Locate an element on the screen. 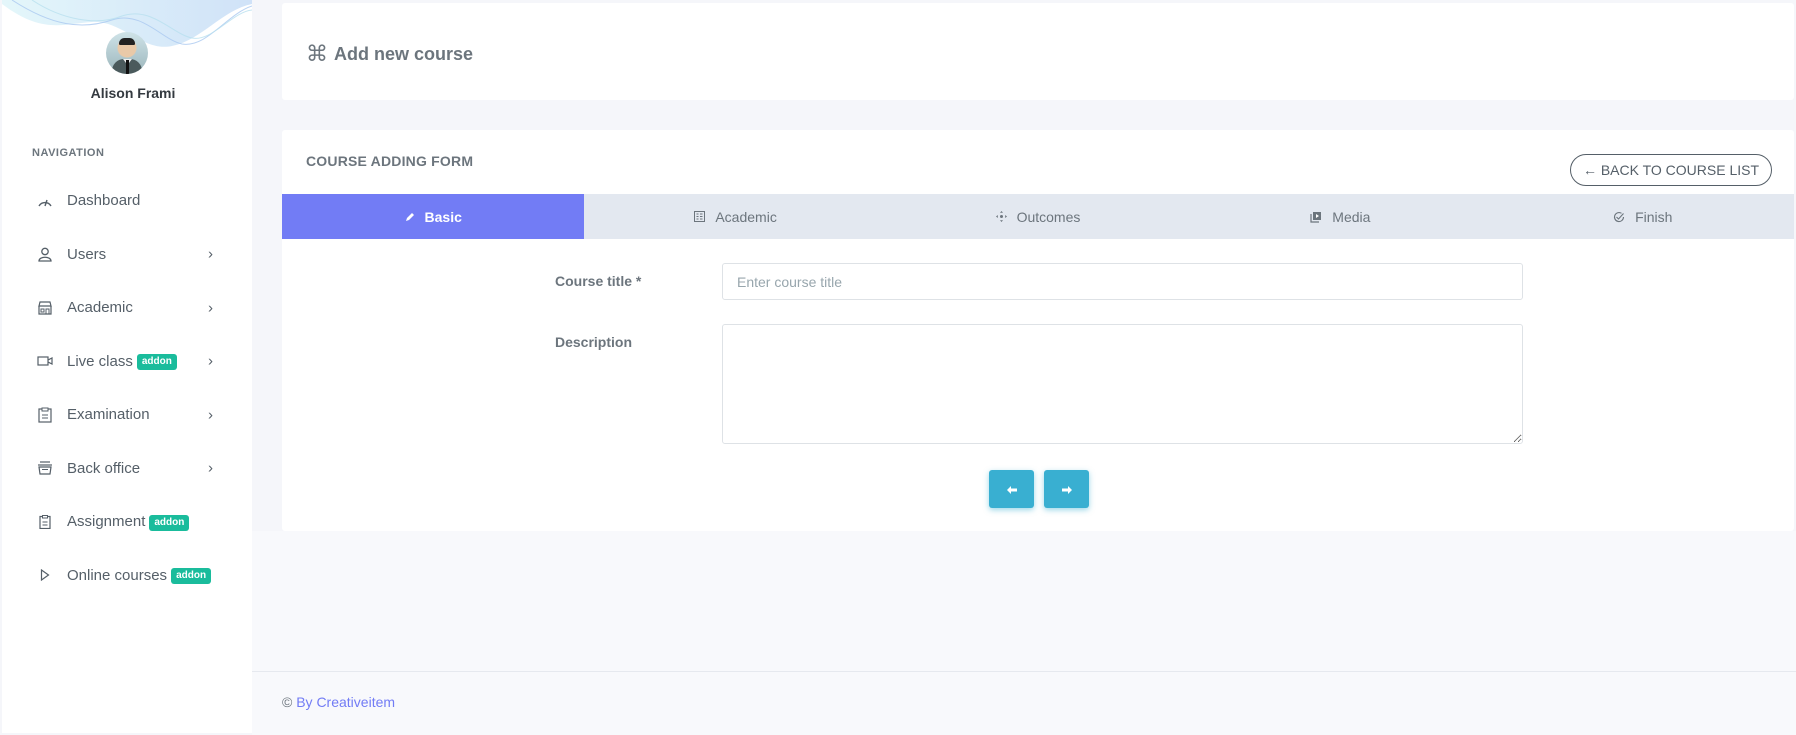 The width and height of the screenshot is (1796, 735). footer-text: © By Creativeitem is located at coordinates (338, 702).